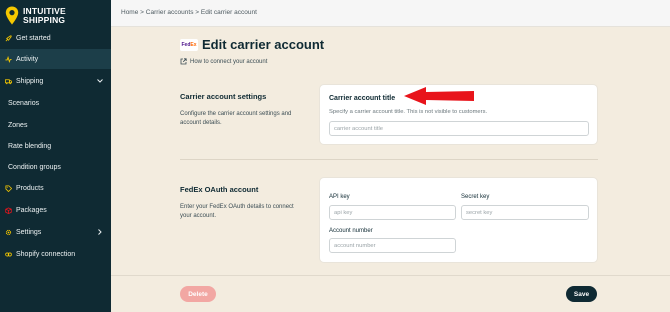 The image size is (670, 312). I want to click on sidebar-item-label: Get started, so click(33, 38).